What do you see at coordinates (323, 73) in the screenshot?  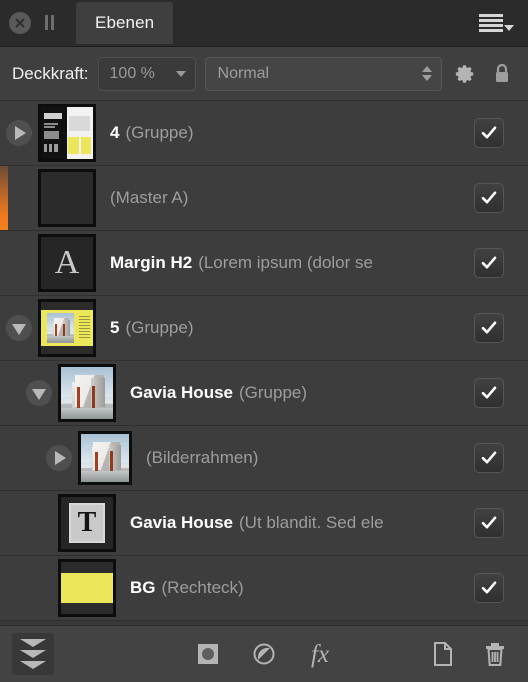 I see `blend-mode-select: Normal` at bounding box center [323, 73].